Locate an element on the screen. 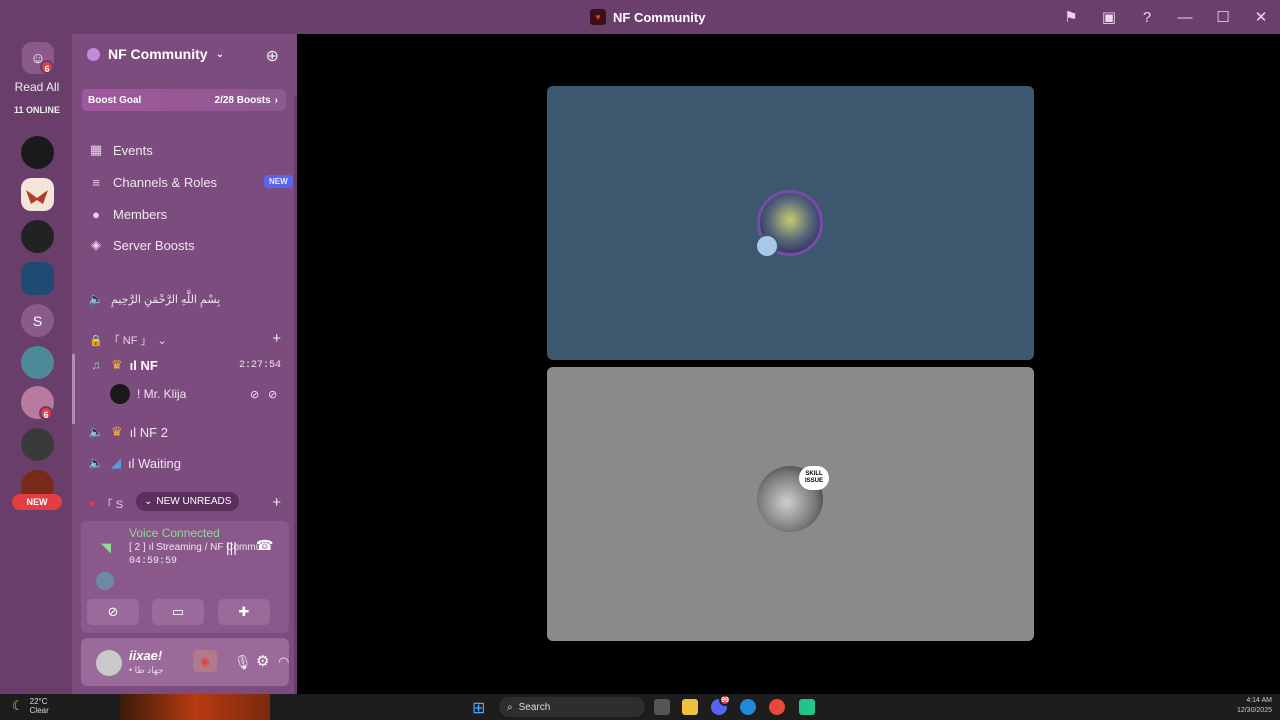  activity-avatar is located at coordinates (105, 581).